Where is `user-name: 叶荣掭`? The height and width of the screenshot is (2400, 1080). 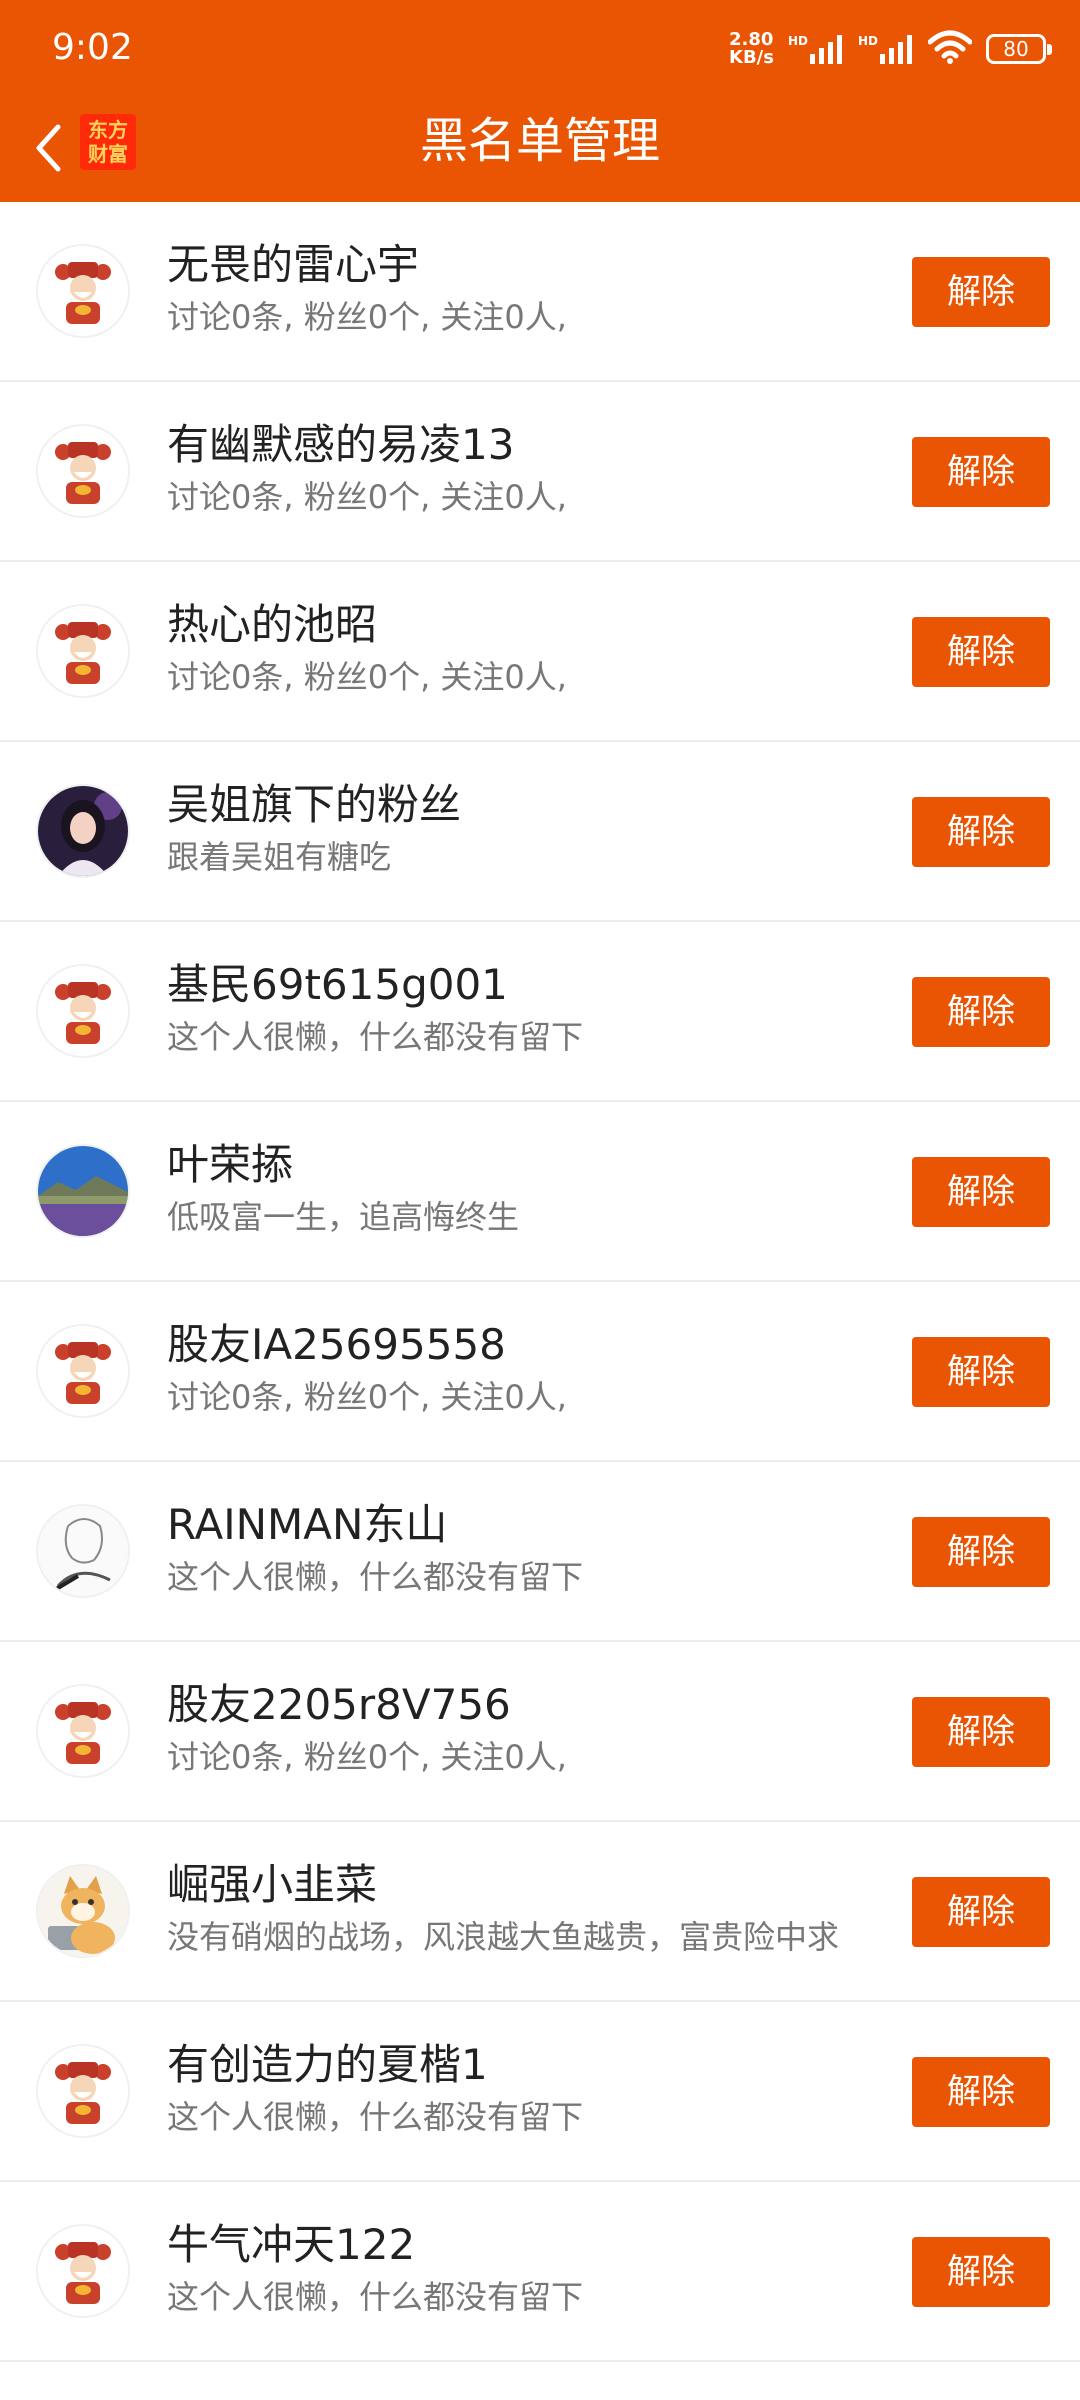
user-name: 叶荣掭 is located at coordinates (230, 1165).